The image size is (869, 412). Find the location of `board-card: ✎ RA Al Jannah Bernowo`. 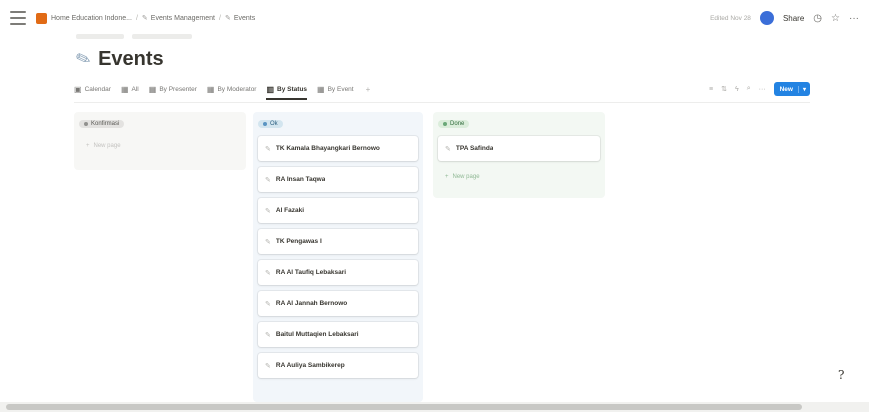

board-card: ✎ RA Al Jannah Bernowo is located at coordinates (338, 303).